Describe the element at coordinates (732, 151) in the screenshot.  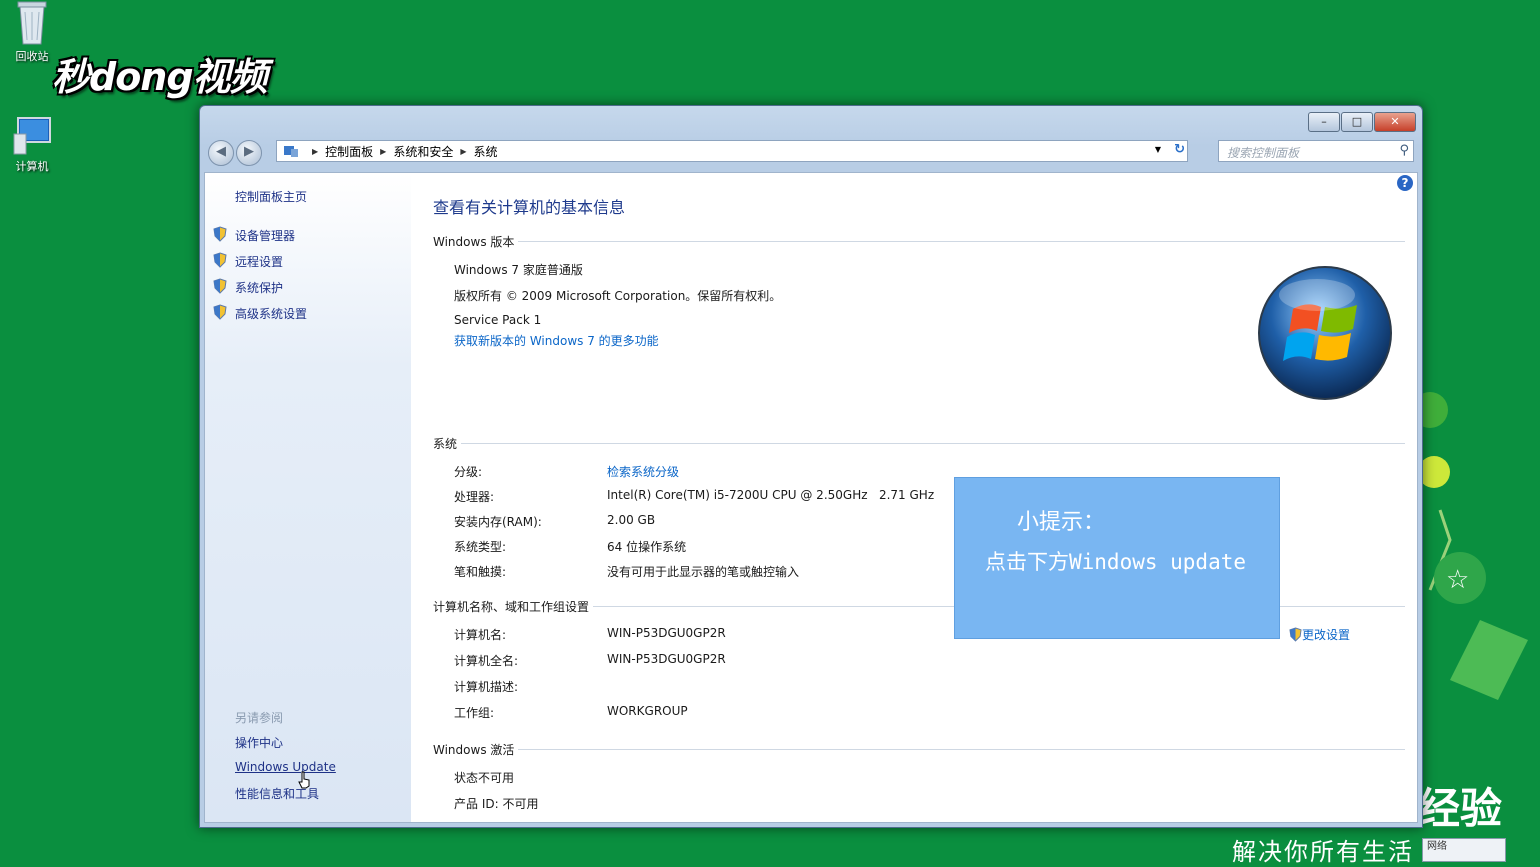
I see `address-bar: ▶ 控制面板 ▶ 系统和安全 ▶ 系统 ▼ ↻` at that location.